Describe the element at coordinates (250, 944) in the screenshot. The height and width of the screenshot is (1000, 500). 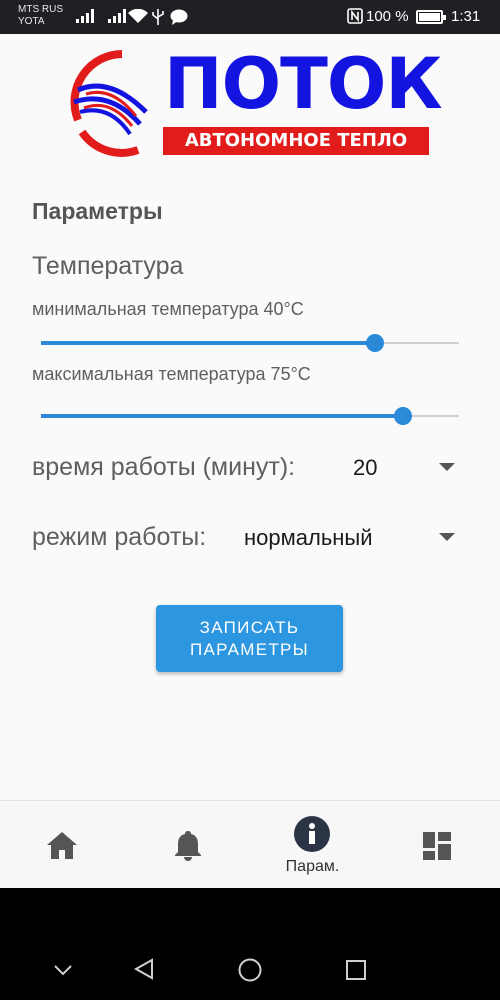
I see `system-nav-bar` at that location.